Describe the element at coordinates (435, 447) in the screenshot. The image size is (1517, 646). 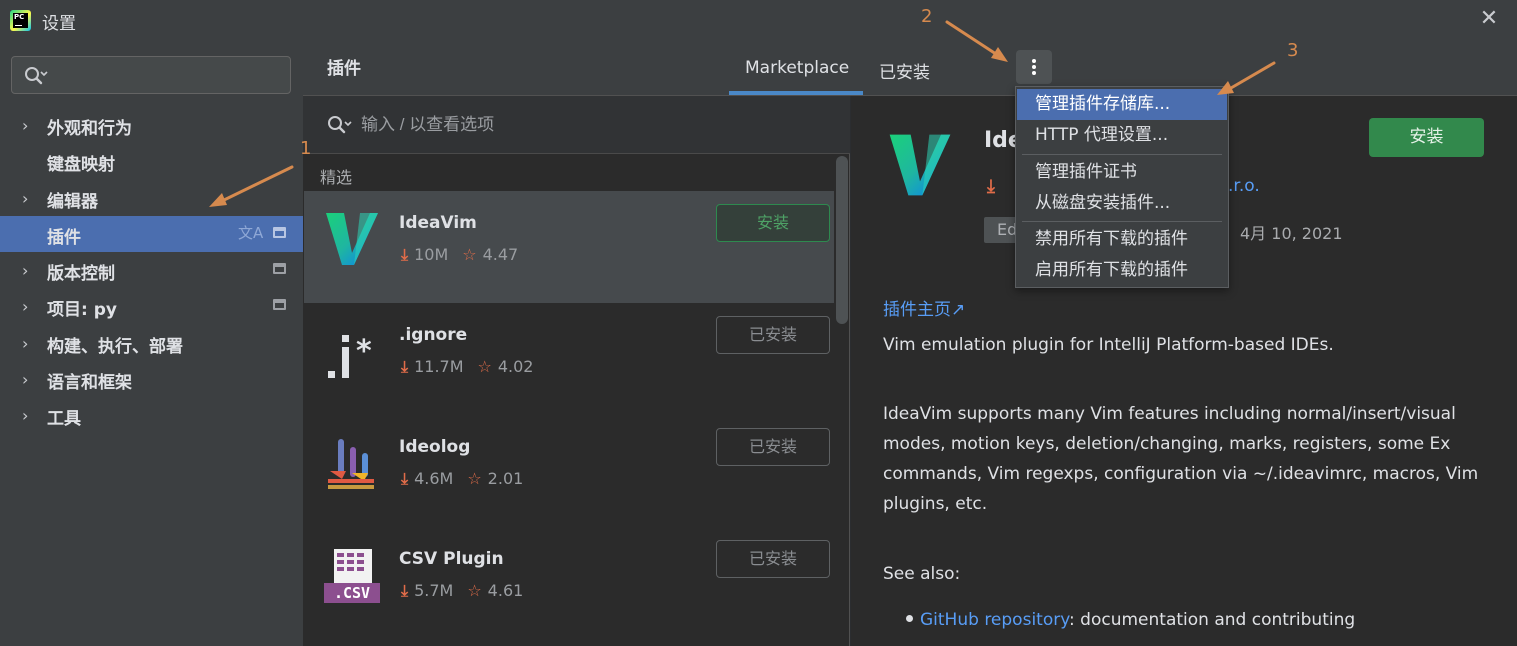
I see `plugin-name: Ideolog` at that location.